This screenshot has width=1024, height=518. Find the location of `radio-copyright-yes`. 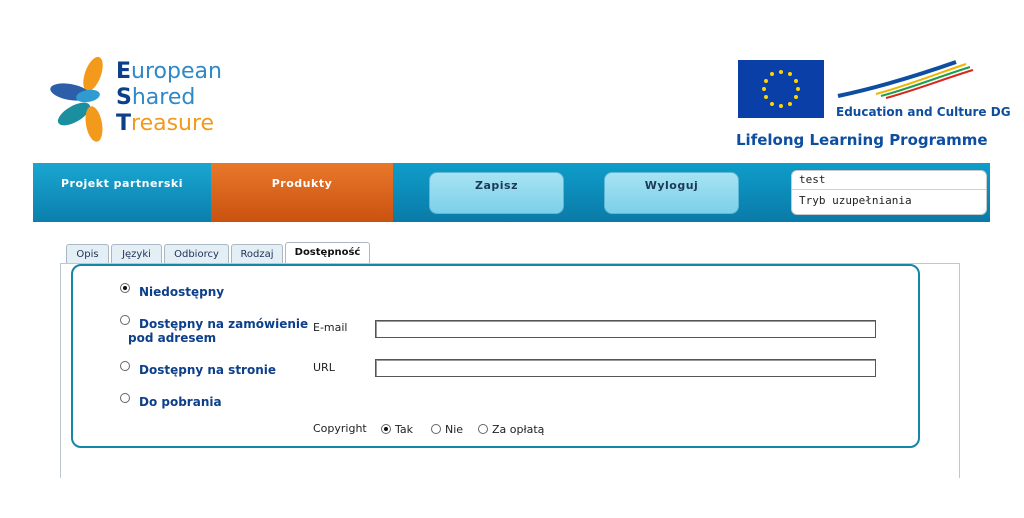

radio-copyright-yes is located at coordinates (386, 429).